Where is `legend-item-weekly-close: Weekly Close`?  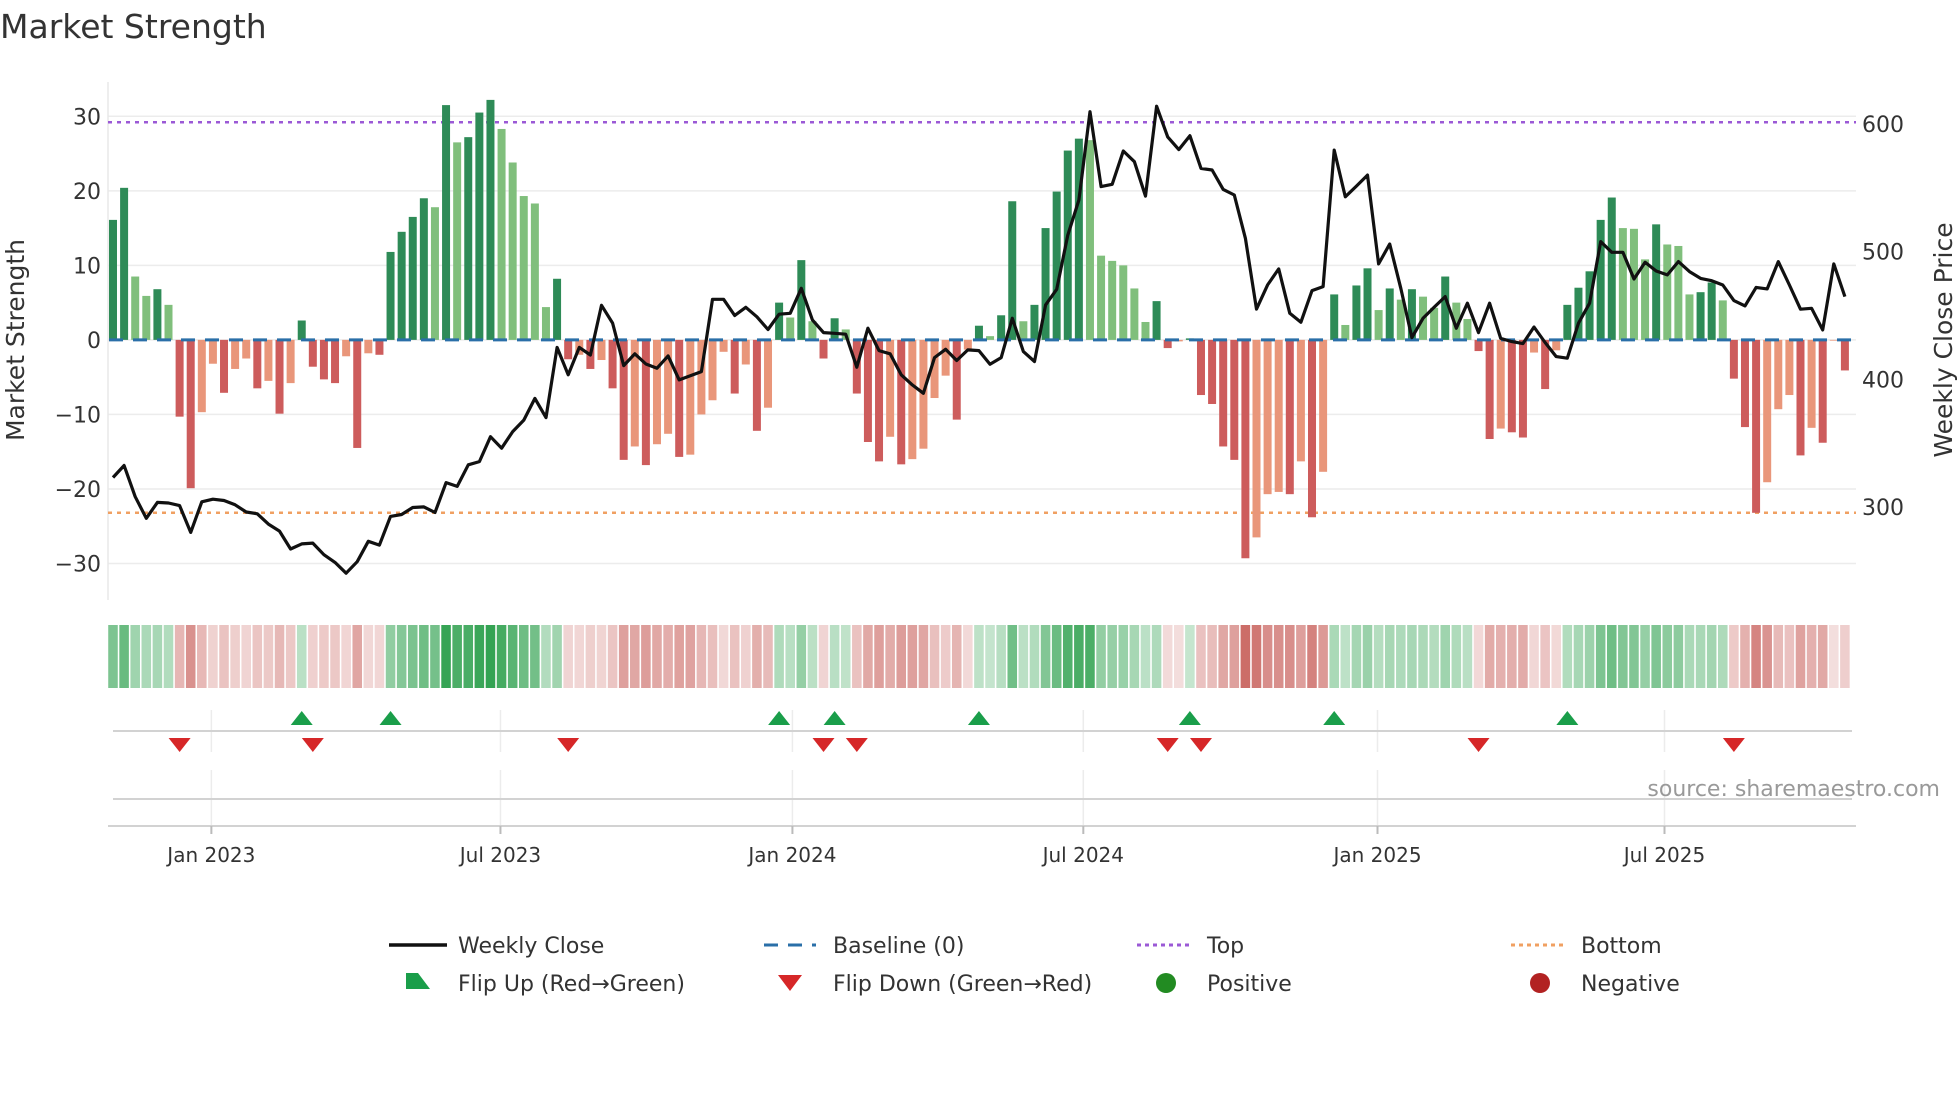
legend-item-weekly-close: Weekly Close is located at coordinates (496, 946).